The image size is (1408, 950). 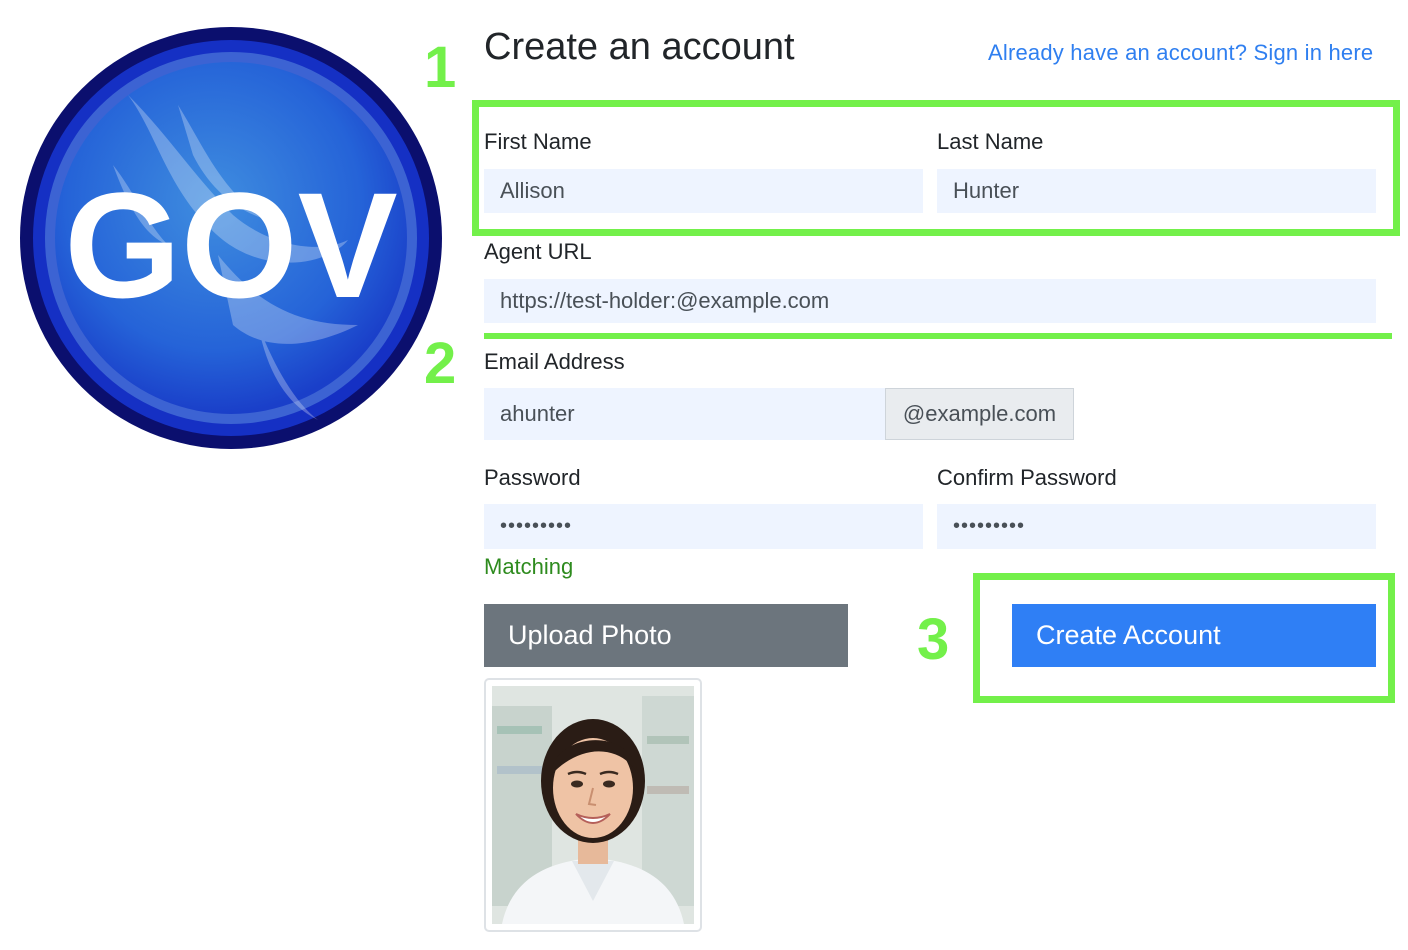 I want to click on email-domain-addon: @example.com, so click(x=979, y=414).